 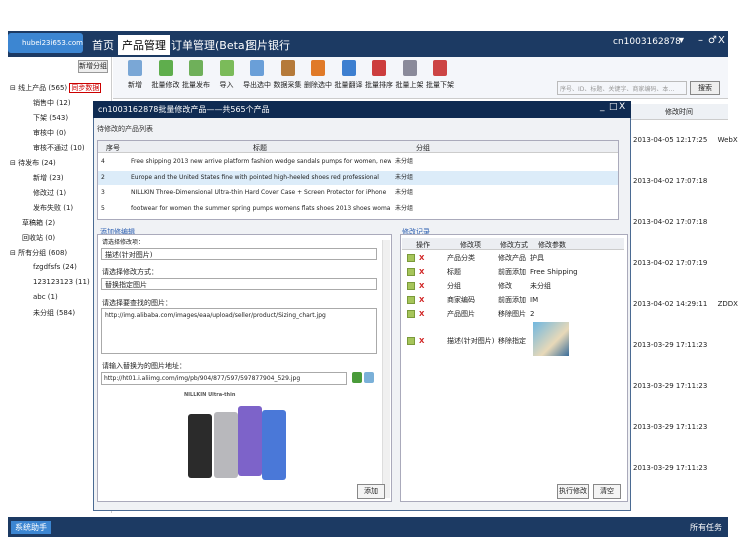 What do you see at coordinates (674, 263) in the screenshot?
I see `modified-time-cell: 2013-04-02 17:07:19` at bounding box center [674, 263].